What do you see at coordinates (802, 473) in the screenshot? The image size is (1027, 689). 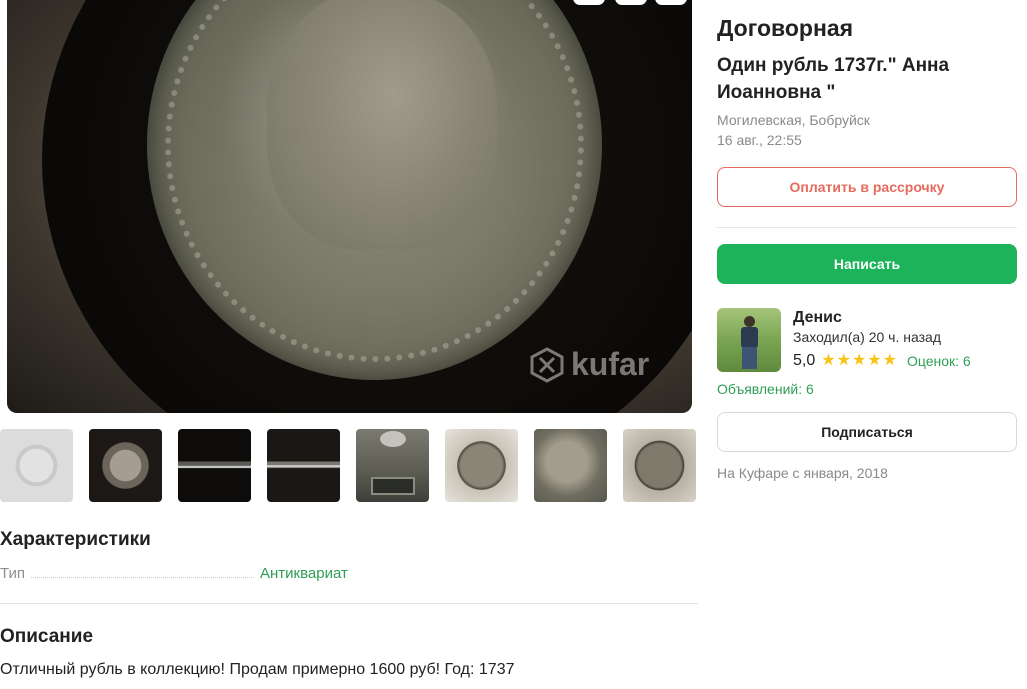 I see `member-since: На Куфаре с января, 2018` at bounding box center [802, 473].